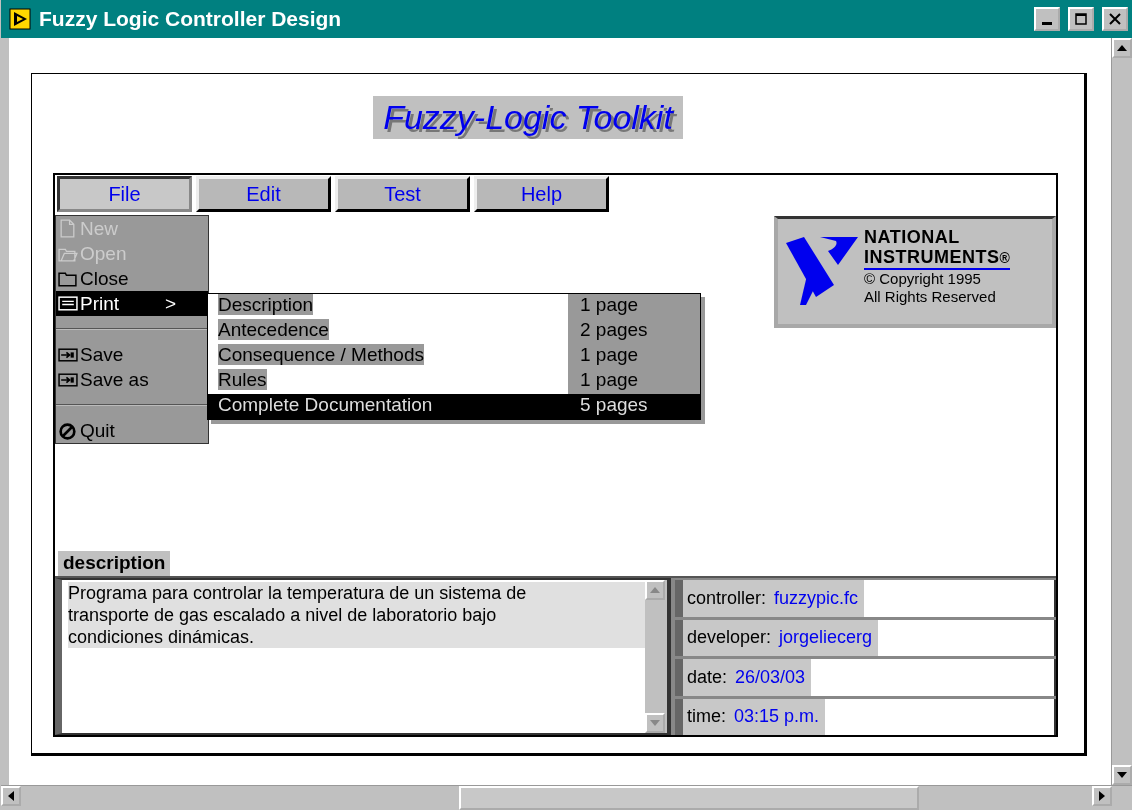 This screenshot has width=1132, height=810. Describe the element at coordinates (1122, 48) in the screenshot. I see `scroll-up-icon` at that location.